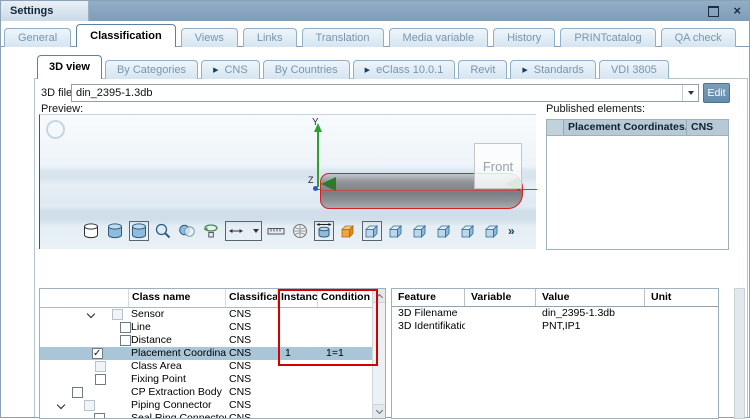 The image size is (750, 419). Describe the element at coordinates (737, 11) in the screenshot. I see `close-icon: ×` at that location.